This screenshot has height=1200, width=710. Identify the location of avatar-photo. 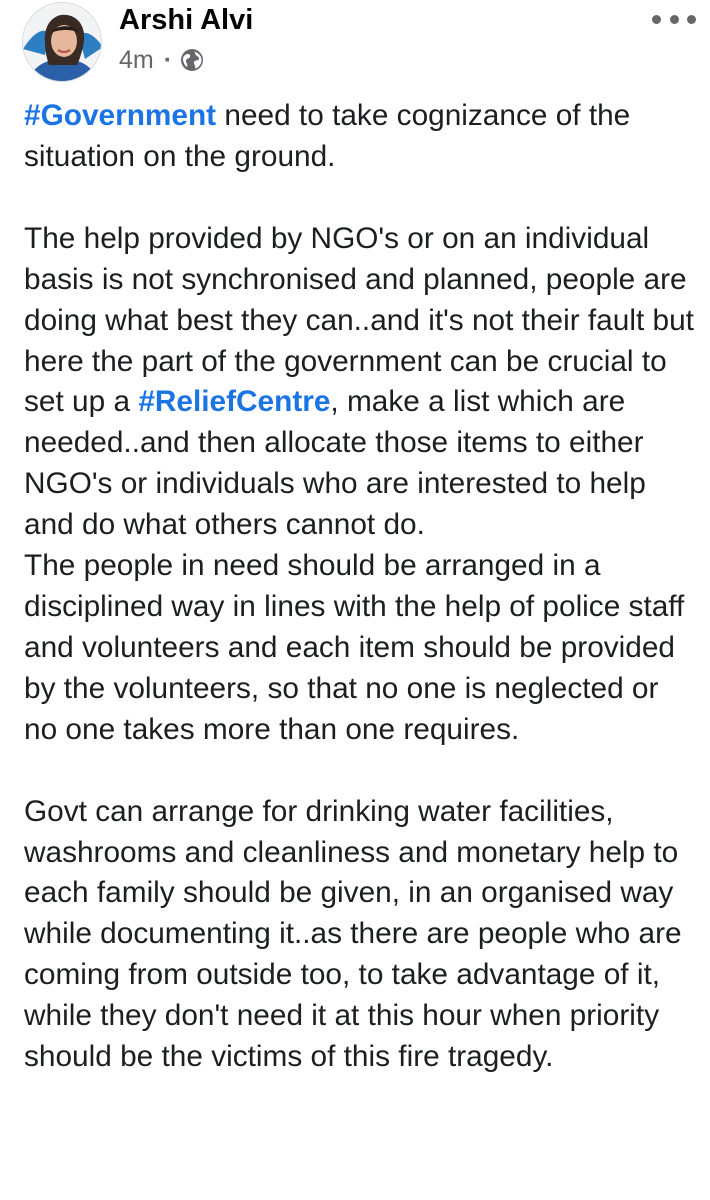
(62, 42).